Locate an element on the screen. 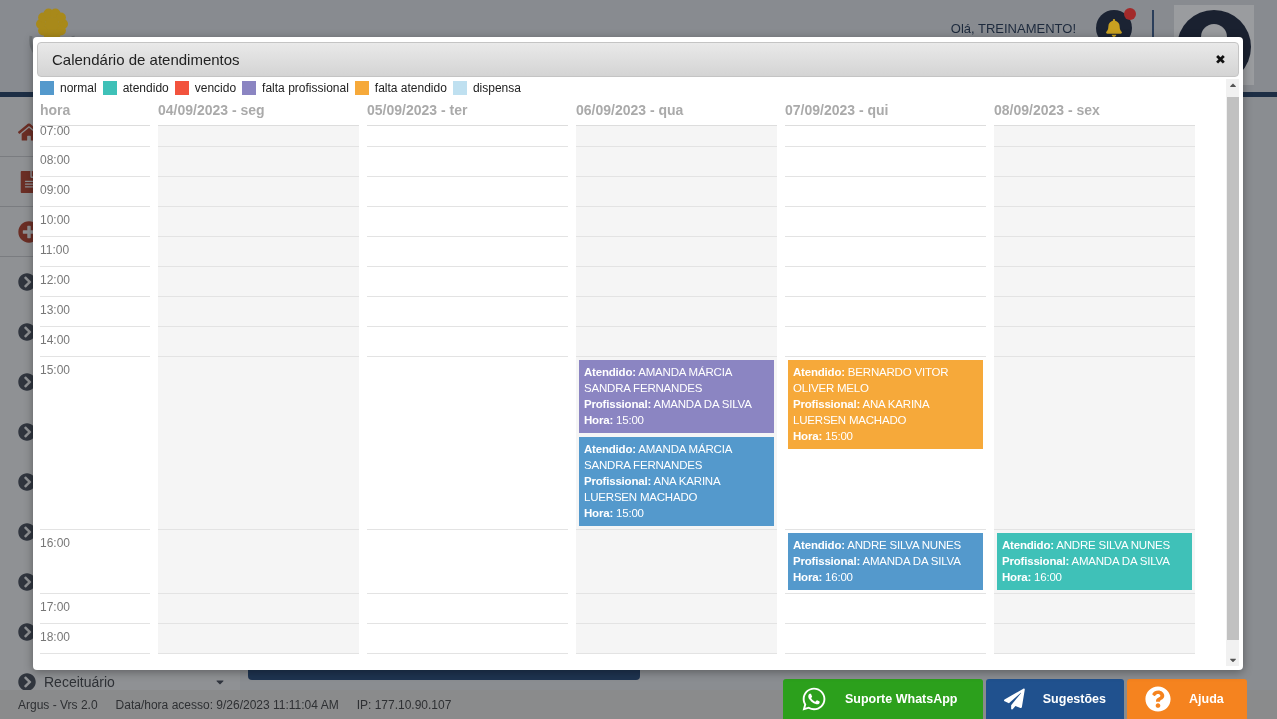  hour-label: 14:00 is located at coordinates (56, 340).